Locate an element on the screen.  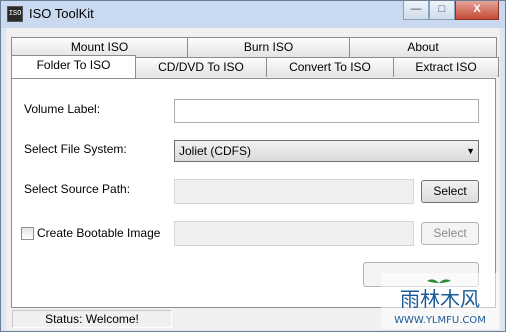
tab-row-back: Mount ISO Burn ISO About is located at coordinates (254, 47).